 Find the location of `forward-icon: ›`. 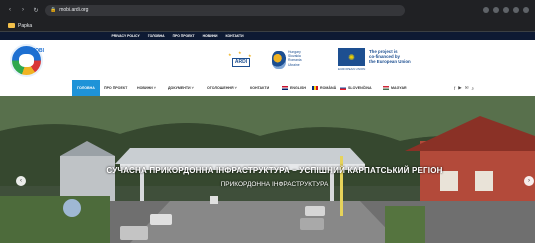

forward-icon: › is located at coordinates (23, 10).